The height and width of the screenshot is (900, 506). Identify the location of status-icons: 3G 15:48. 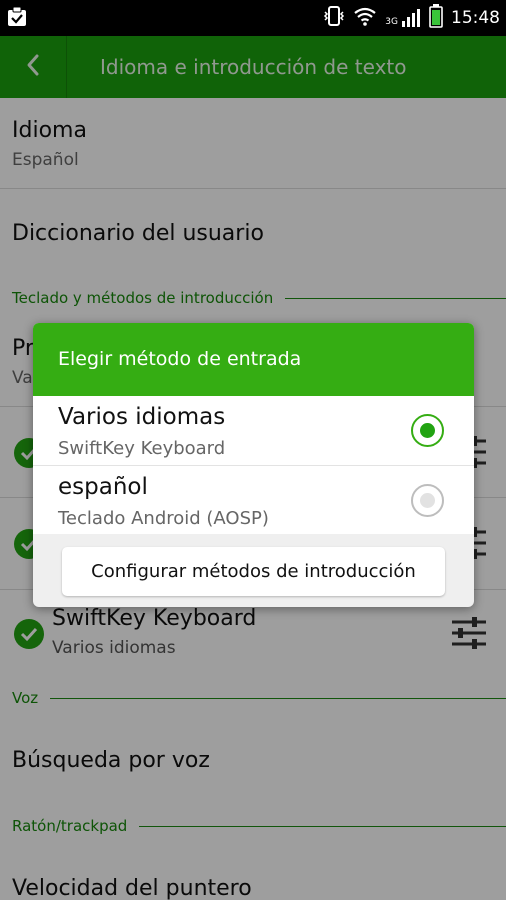
(411, 18).